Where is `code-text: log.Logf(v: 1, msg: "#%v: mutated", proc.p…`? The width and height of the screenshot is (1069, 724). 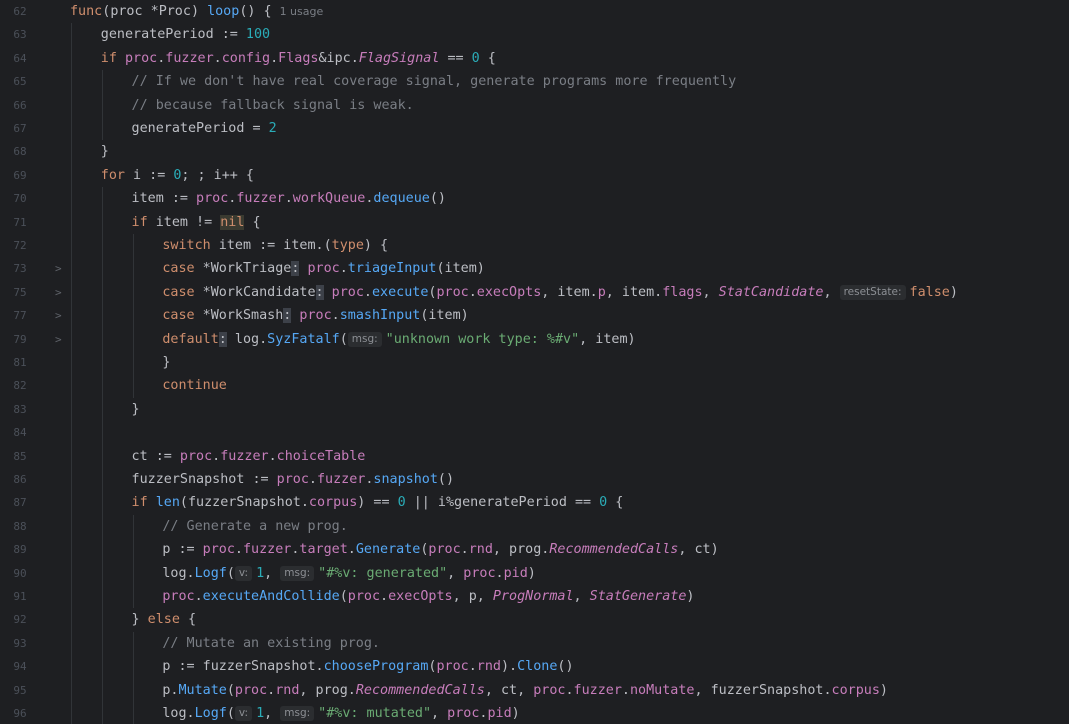 code-text: log.Logf(v: 1, msg: "#%v: mutated", proc.p… is located at coordinates (341, 713).